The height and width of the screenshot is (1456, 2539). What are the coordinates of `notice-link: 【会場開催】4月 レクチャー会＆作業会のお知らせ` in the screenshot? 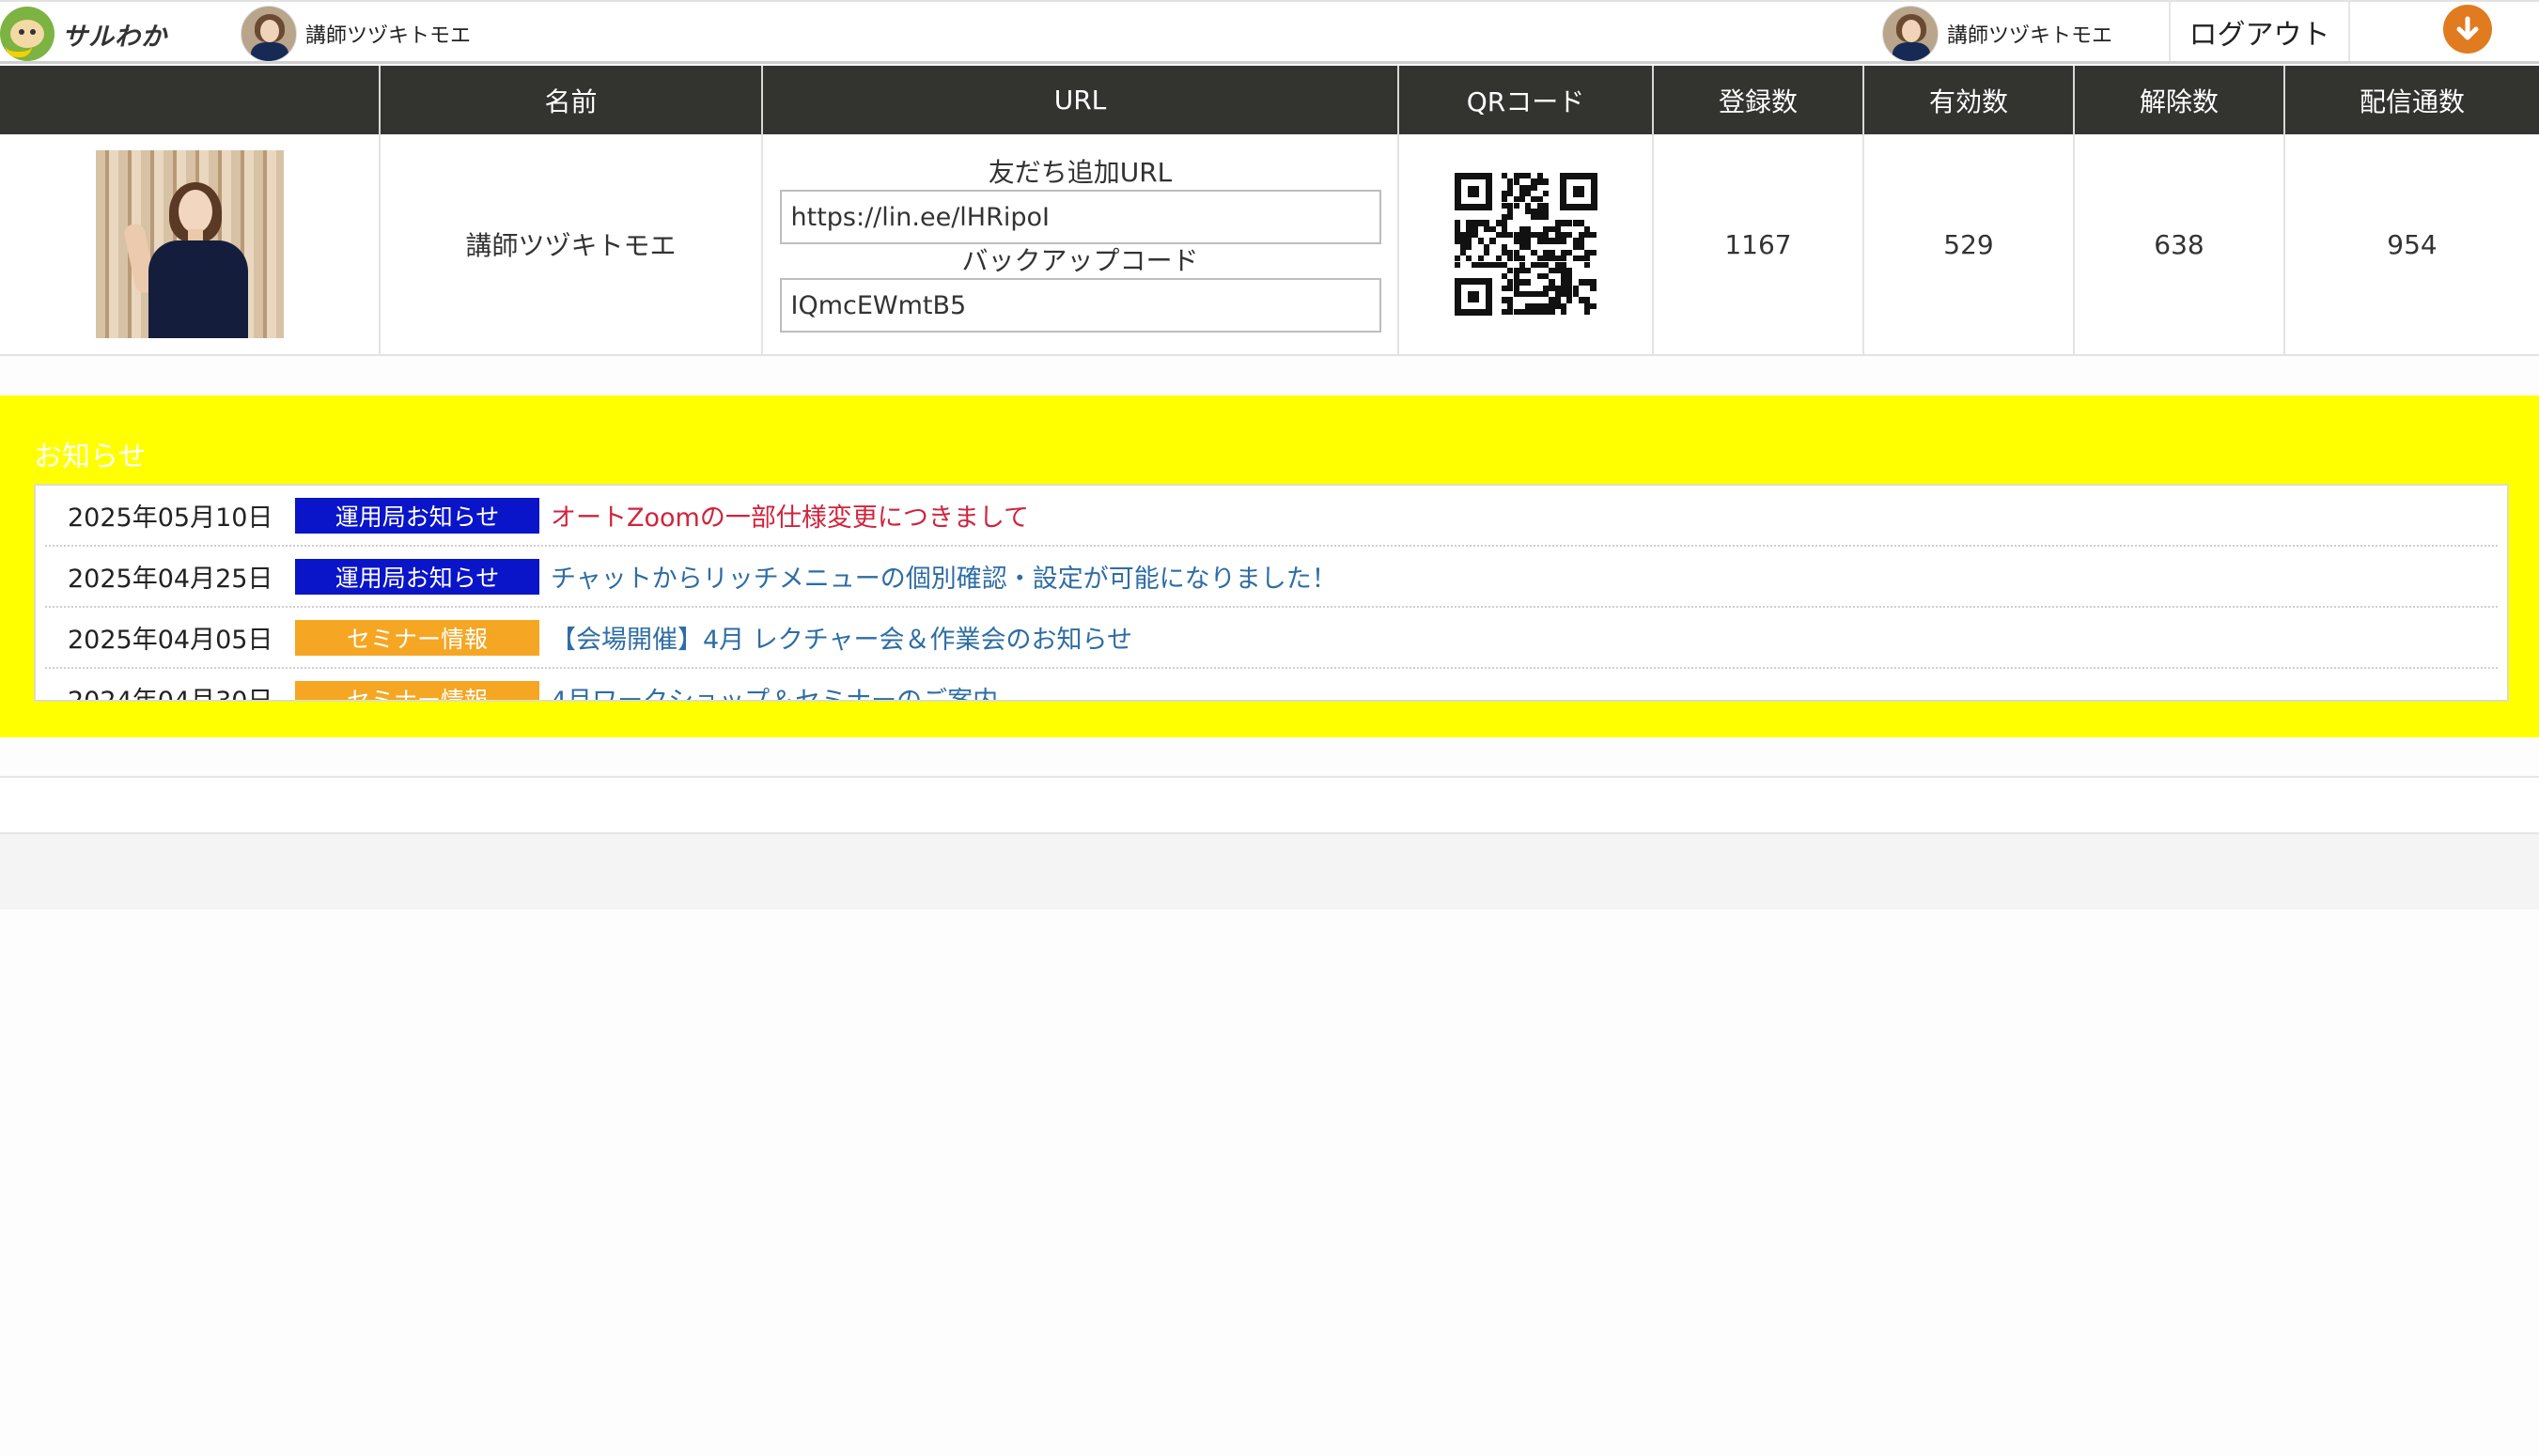 It's located at (842, 637).